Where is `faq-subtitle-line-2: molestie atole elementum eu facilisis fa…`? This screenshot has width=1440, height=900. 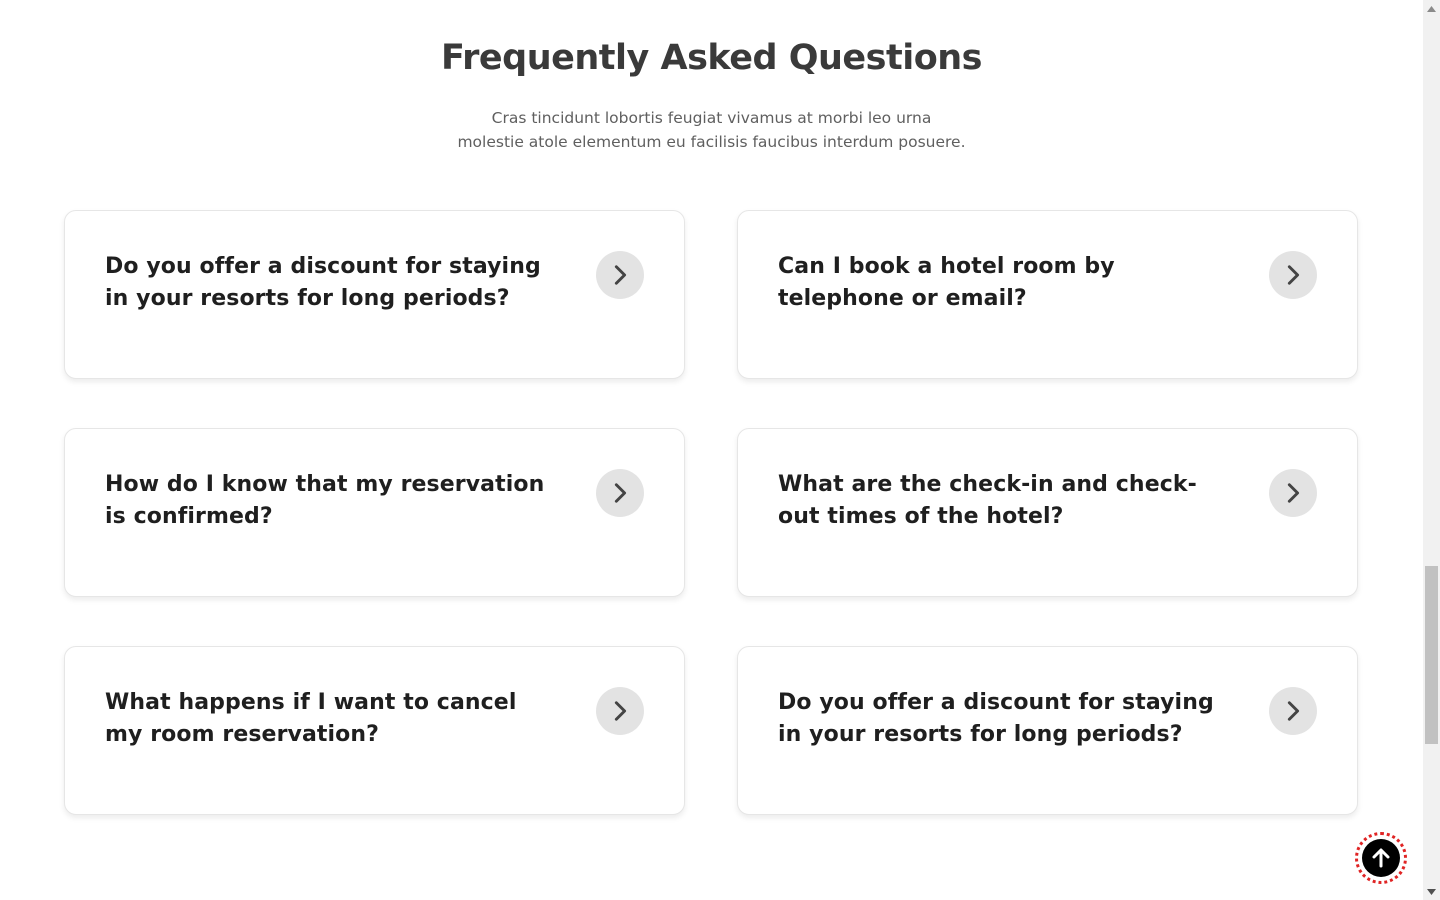 faq-subtitle-line-2: molestie atole elementum eu facilisis fa… is located at coordinates (711, 142).